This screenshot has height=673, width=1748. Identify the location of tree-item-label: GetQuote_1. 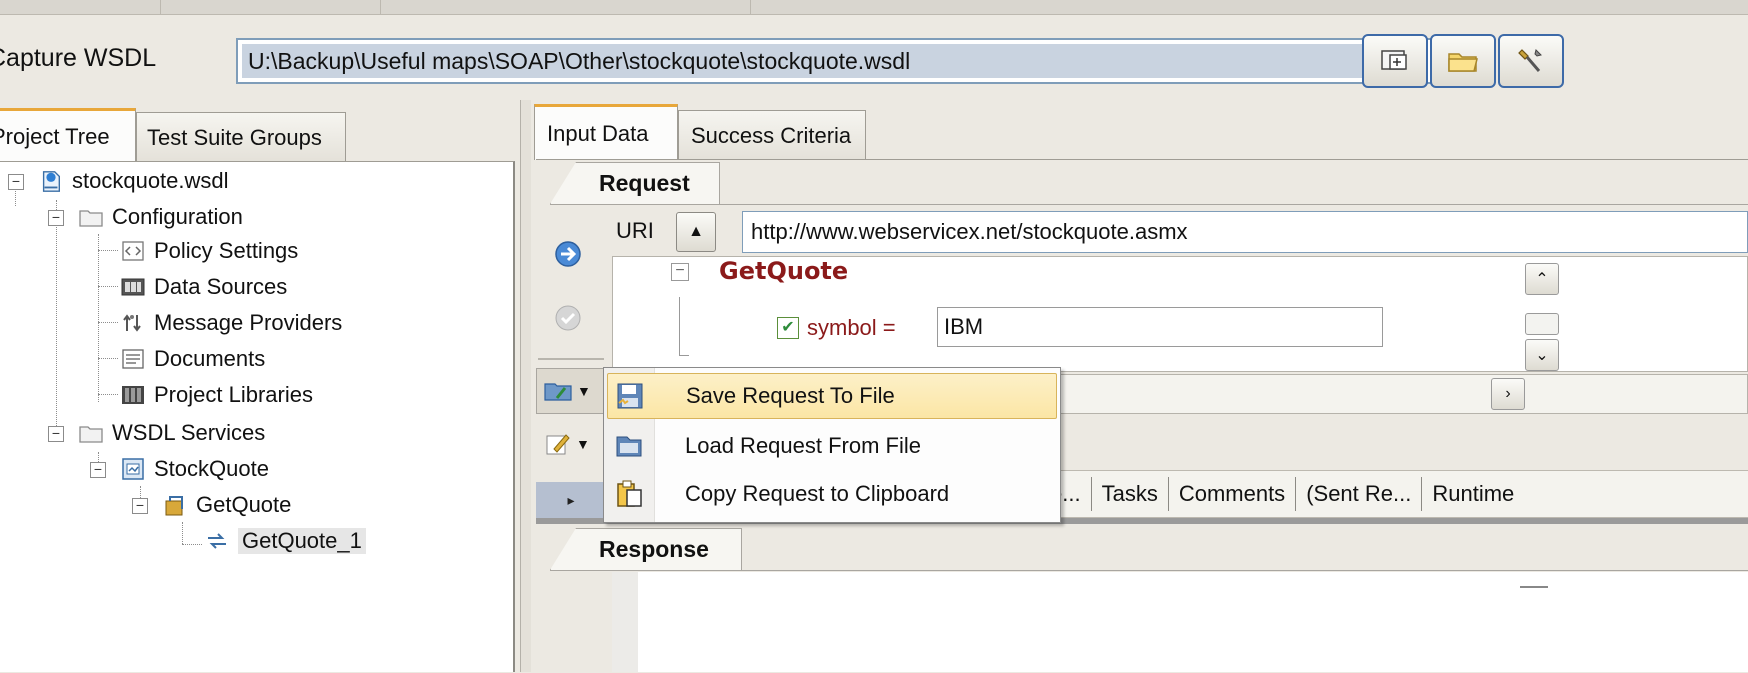
(302, 541).